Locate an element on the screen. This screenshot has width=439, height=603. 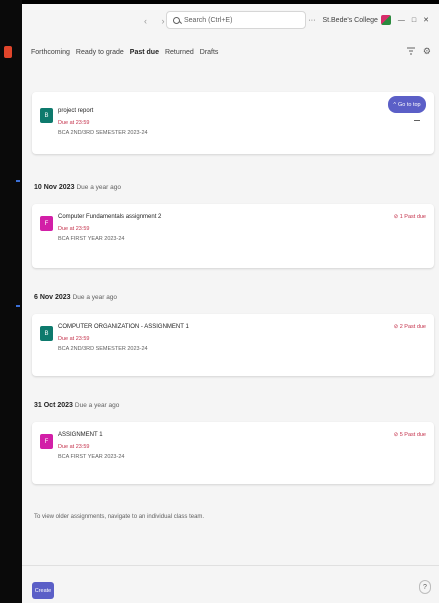
assignment-title: ASSIGNMENT 1 is located at coordinates (80, 435).